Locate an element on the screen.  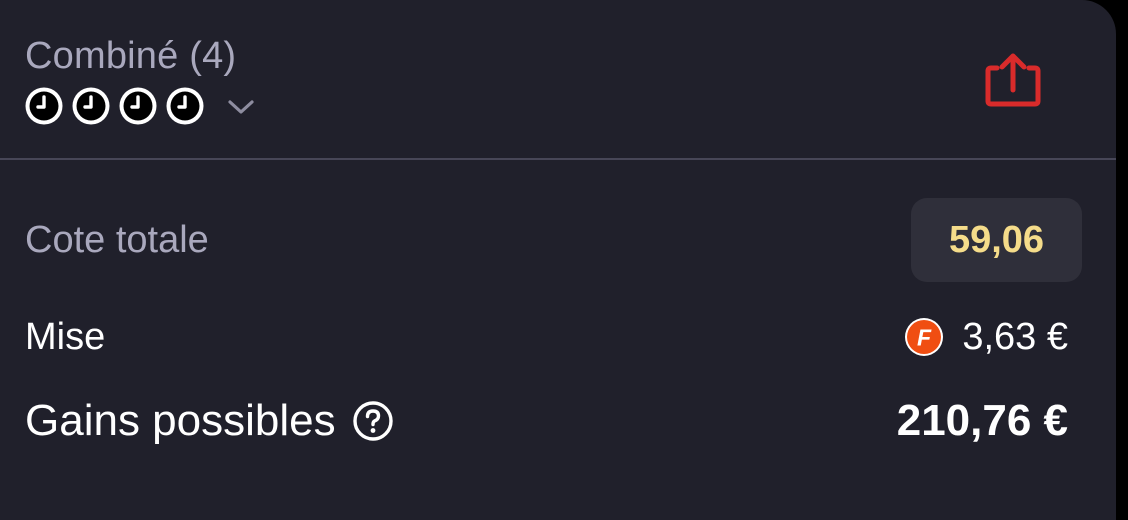
chevron-down-icon is located at coordinates (241, 107).